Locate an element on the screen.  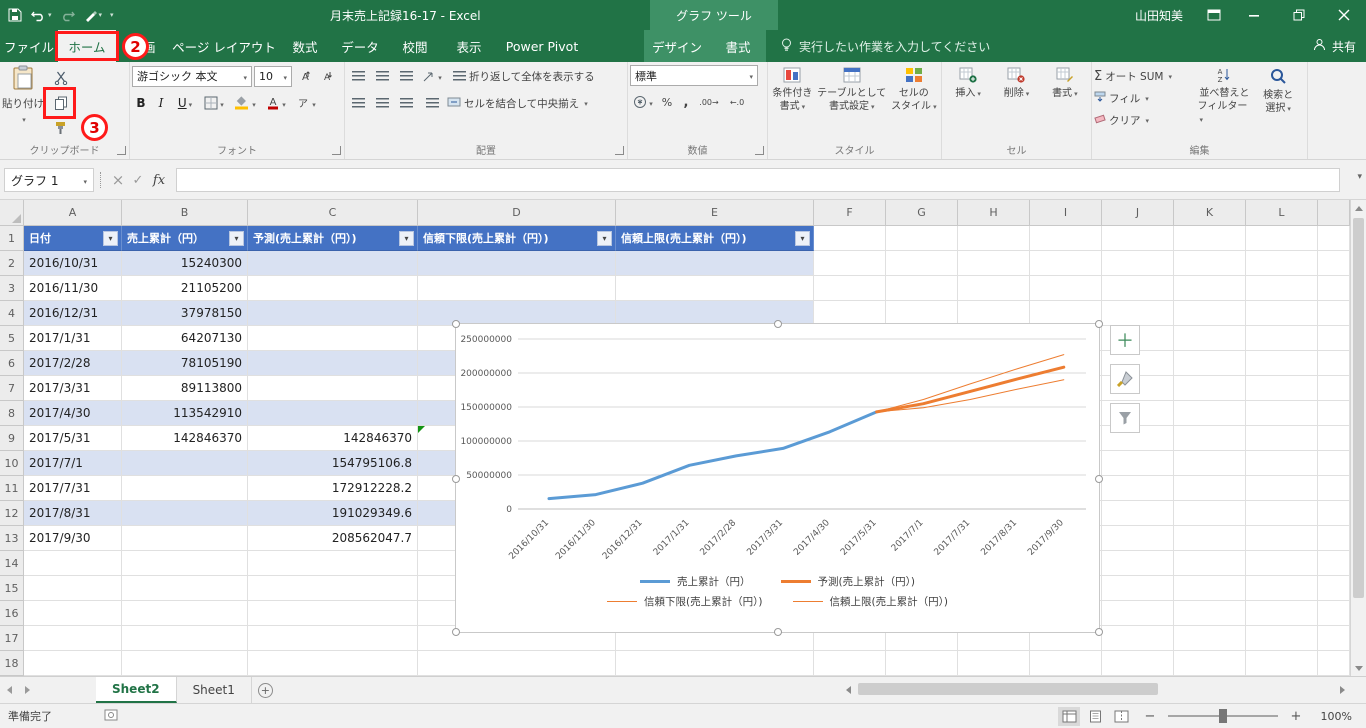
expand-formula-bar-icon: ▾ is located at coordinates (1359, 177).